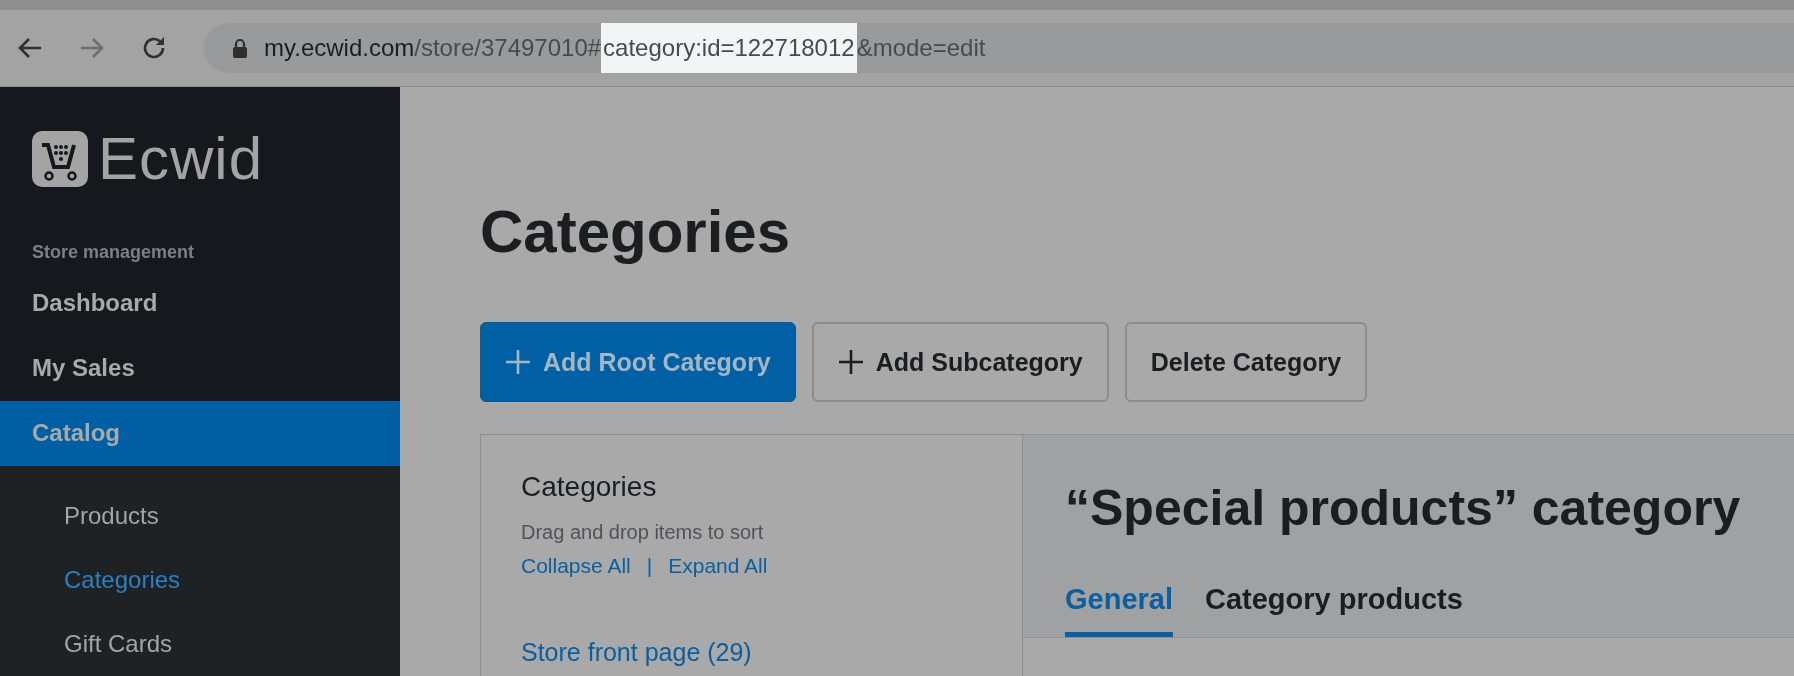  What do you see at coordinates (200, 516) in the screenshot?
I see `sidebar-subitem: Products` at bounding box center [200, 516].